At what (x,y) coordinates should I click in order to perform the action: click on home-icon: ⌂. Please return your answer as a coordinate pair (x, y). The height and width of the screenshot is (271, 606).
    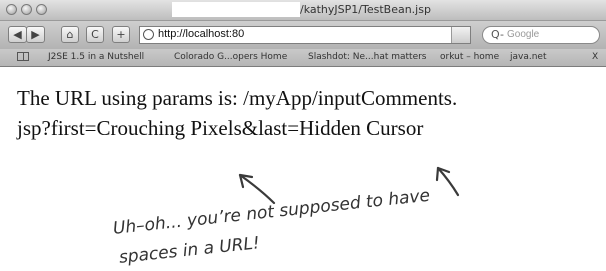
    Looking at the image, I should click on (70, 34).